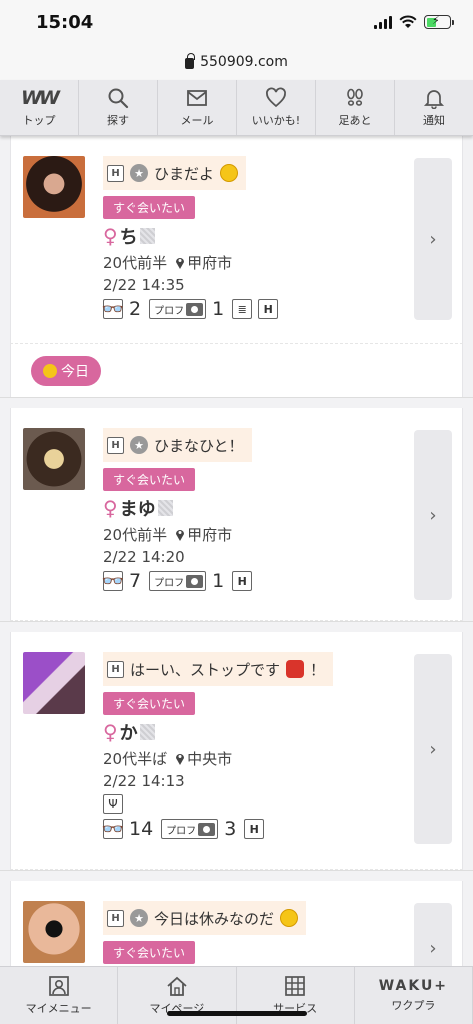  What do you see at coordinates (282, 508) in the screenshot?
I see `name-row: ♀ まゆ` at bounding box center [282, 508].